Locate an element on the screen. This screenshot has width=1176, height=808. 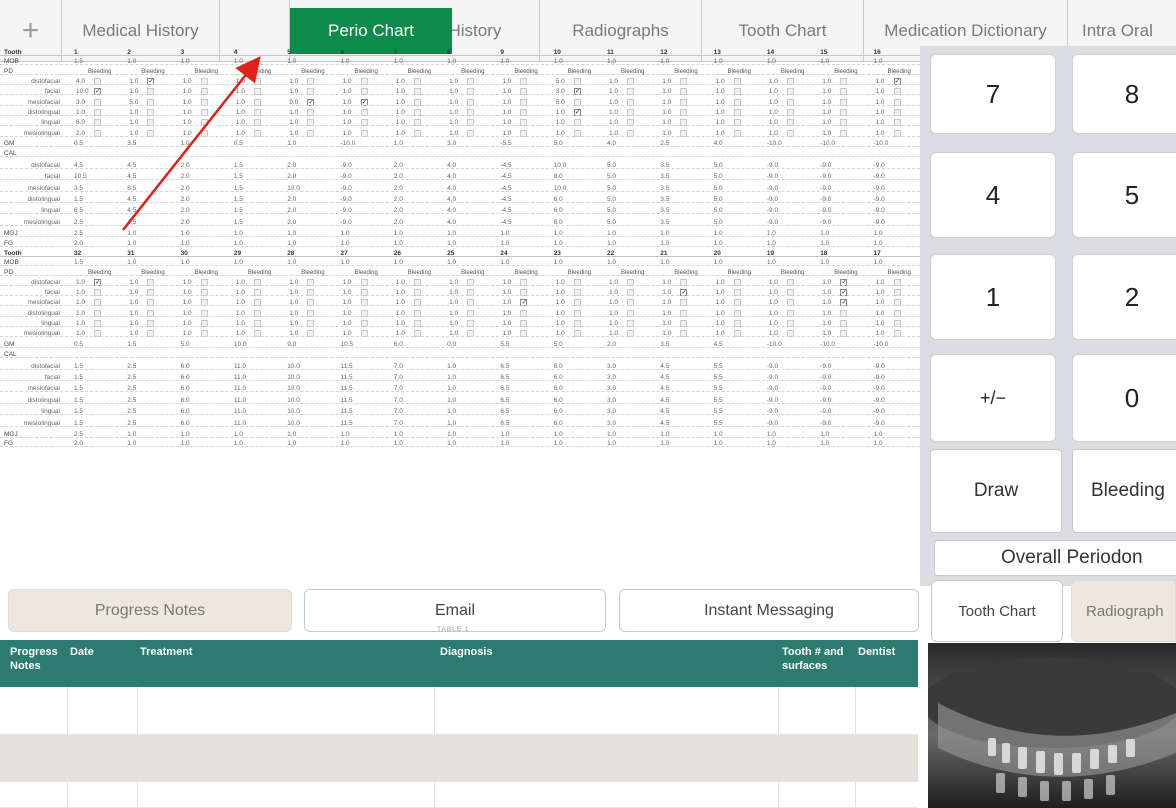
key-2: 2 is located at coordinates (1124, 297).